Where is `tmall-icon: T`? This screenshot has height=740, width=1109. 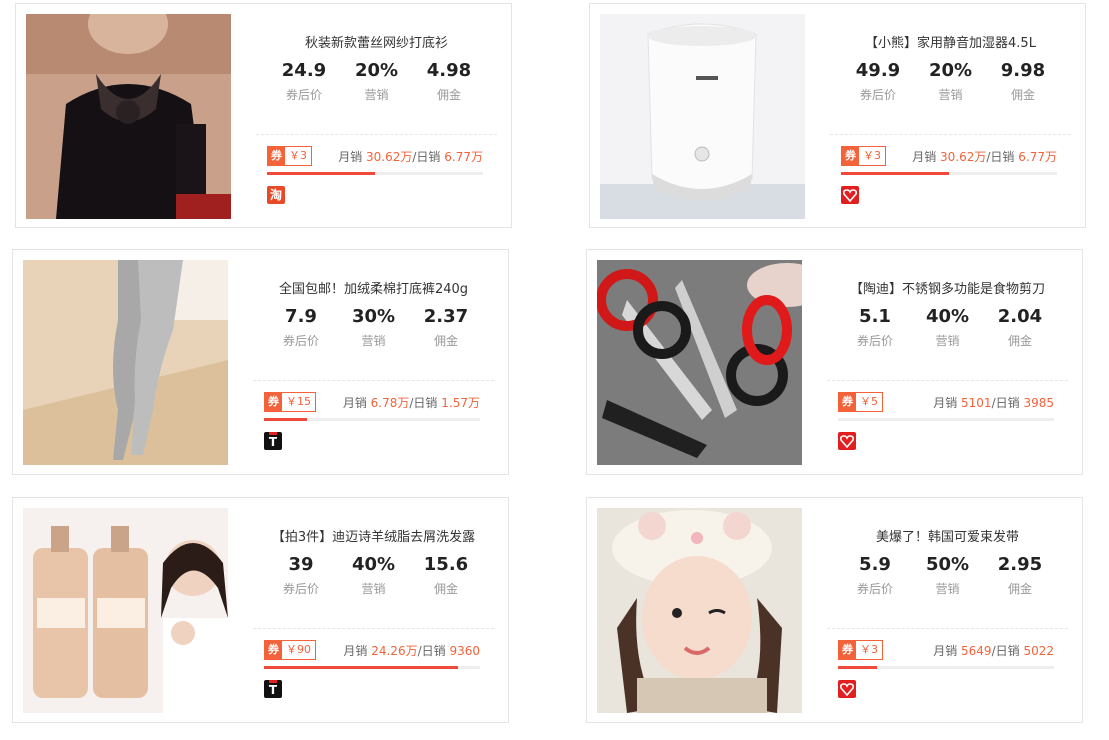 tmall-icon: T is located at coordinates (273, 689).